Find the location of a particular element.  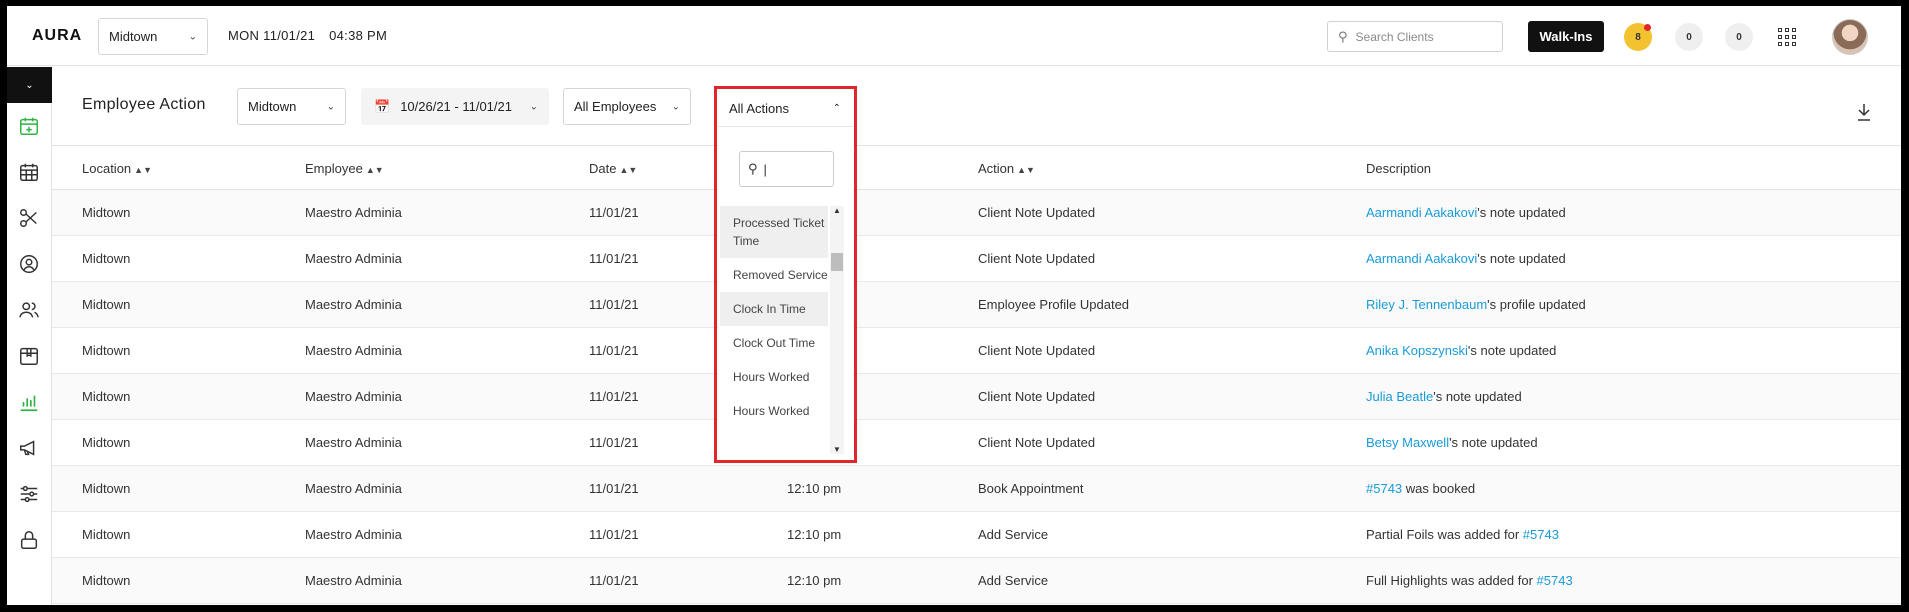

description-cell: Partial Foils was added for #5743 is located at coordinates (1462, 534).